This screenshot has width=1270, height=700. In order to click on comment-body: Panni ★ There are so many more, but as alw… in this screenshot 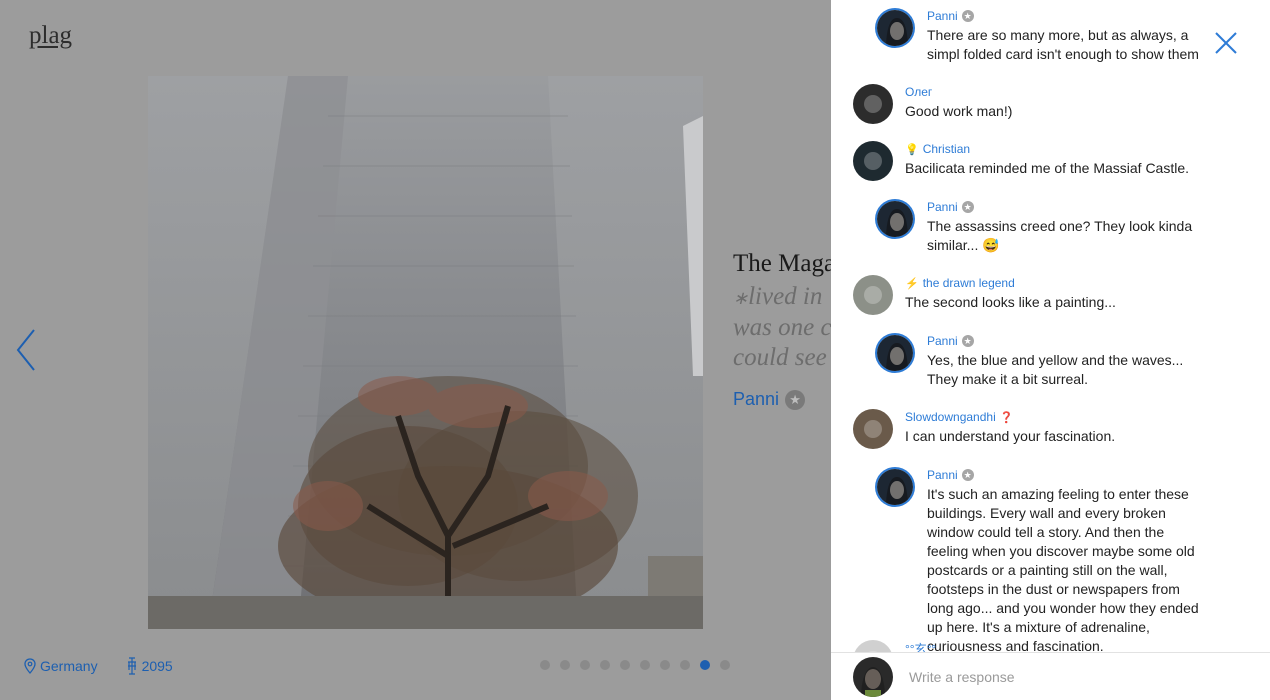, I will do `click(1066, 36)`.